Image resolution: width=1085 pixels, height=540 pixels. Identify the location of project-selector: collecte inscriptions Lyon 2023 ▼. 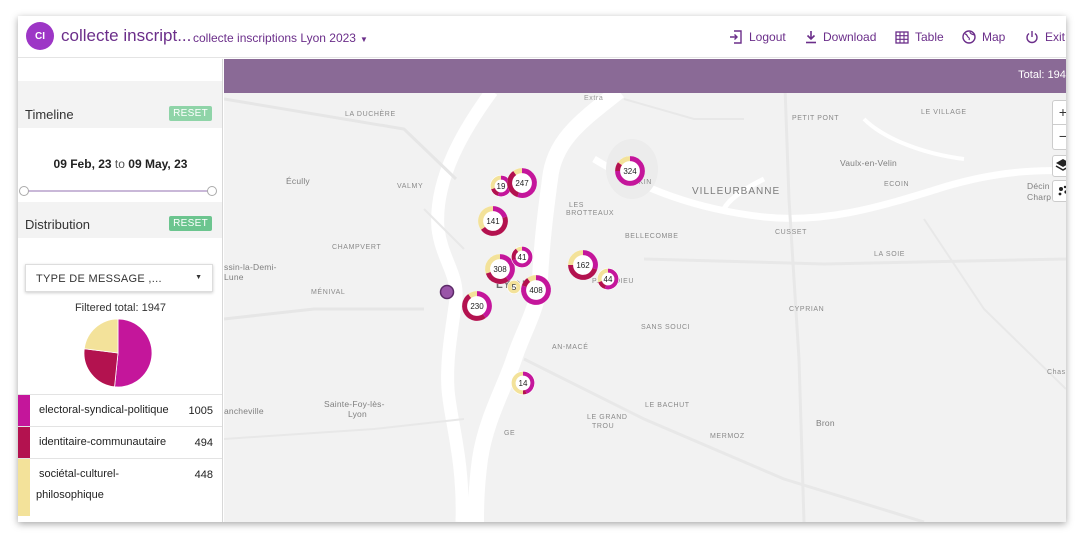
(280, 38).